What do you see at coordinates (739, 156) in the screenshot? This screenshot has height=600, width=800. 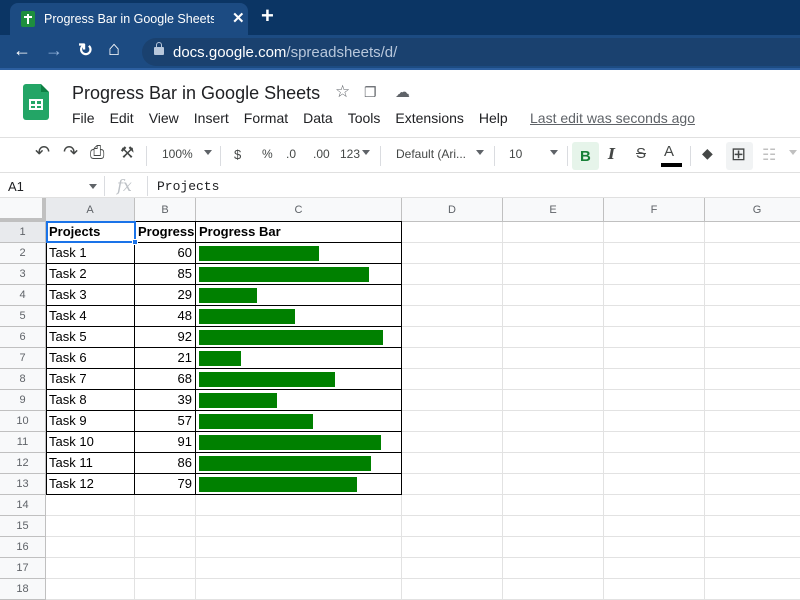 I see `borders-button: ⊞` at bounding box center [739, 156].